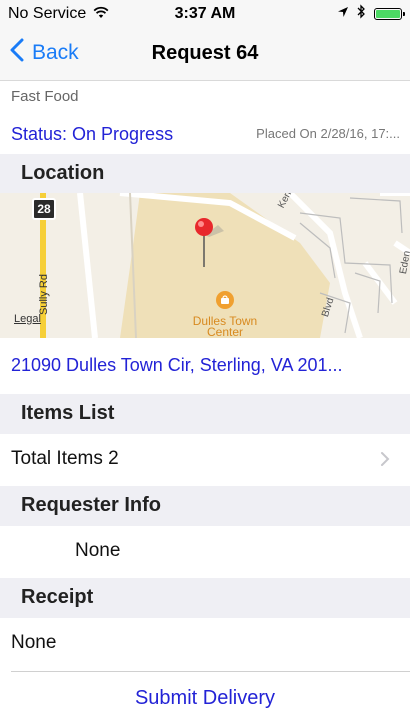  What do you see at coordinates (205, 698) in the screenshot?
I see `submit-delivery-button: Submit Delivery` at bounding box center [205, 698].